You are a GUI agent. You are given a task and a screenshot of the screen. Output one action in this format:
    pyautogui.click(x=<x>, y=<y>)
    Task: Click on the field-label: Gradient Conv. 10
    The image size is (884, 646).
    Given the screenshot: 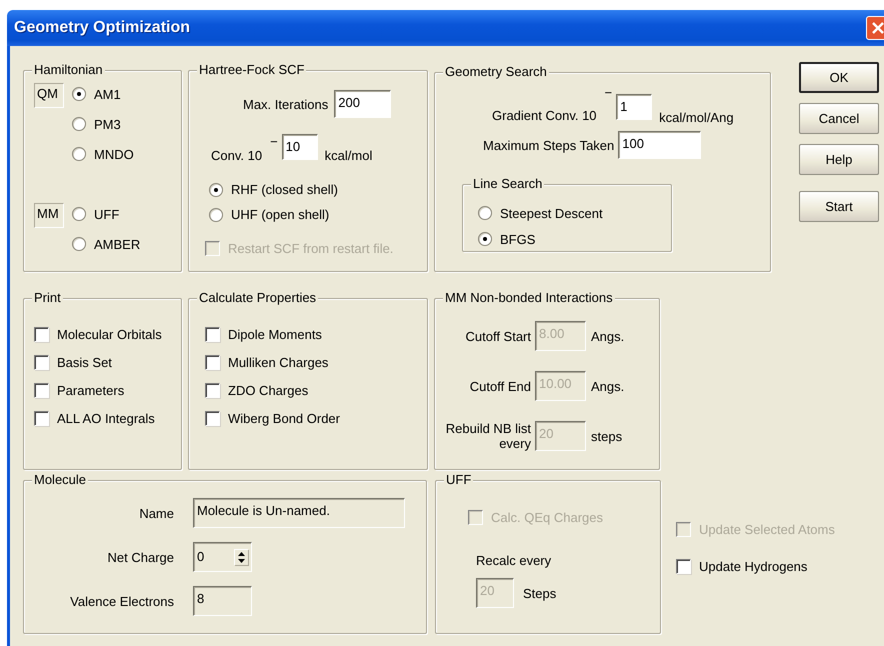 What is the action you would take?
    pyautogui.click(x=544, y=116)
    